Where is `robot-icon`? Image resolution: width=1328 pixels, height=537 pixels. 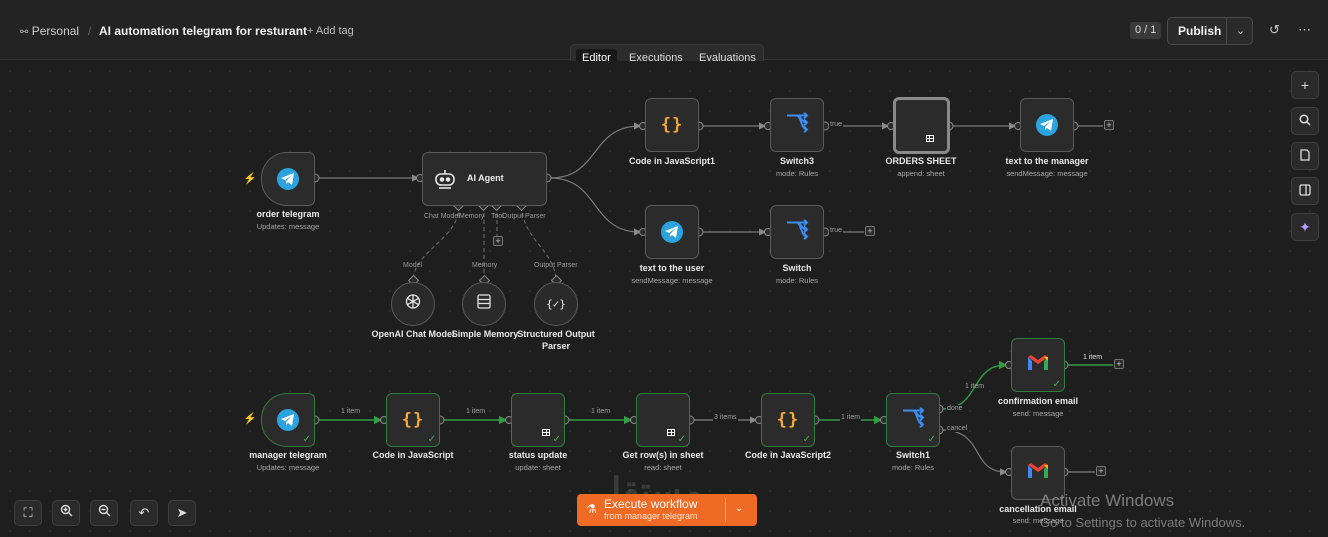 robot-icon is located at coordinates (445, 181).